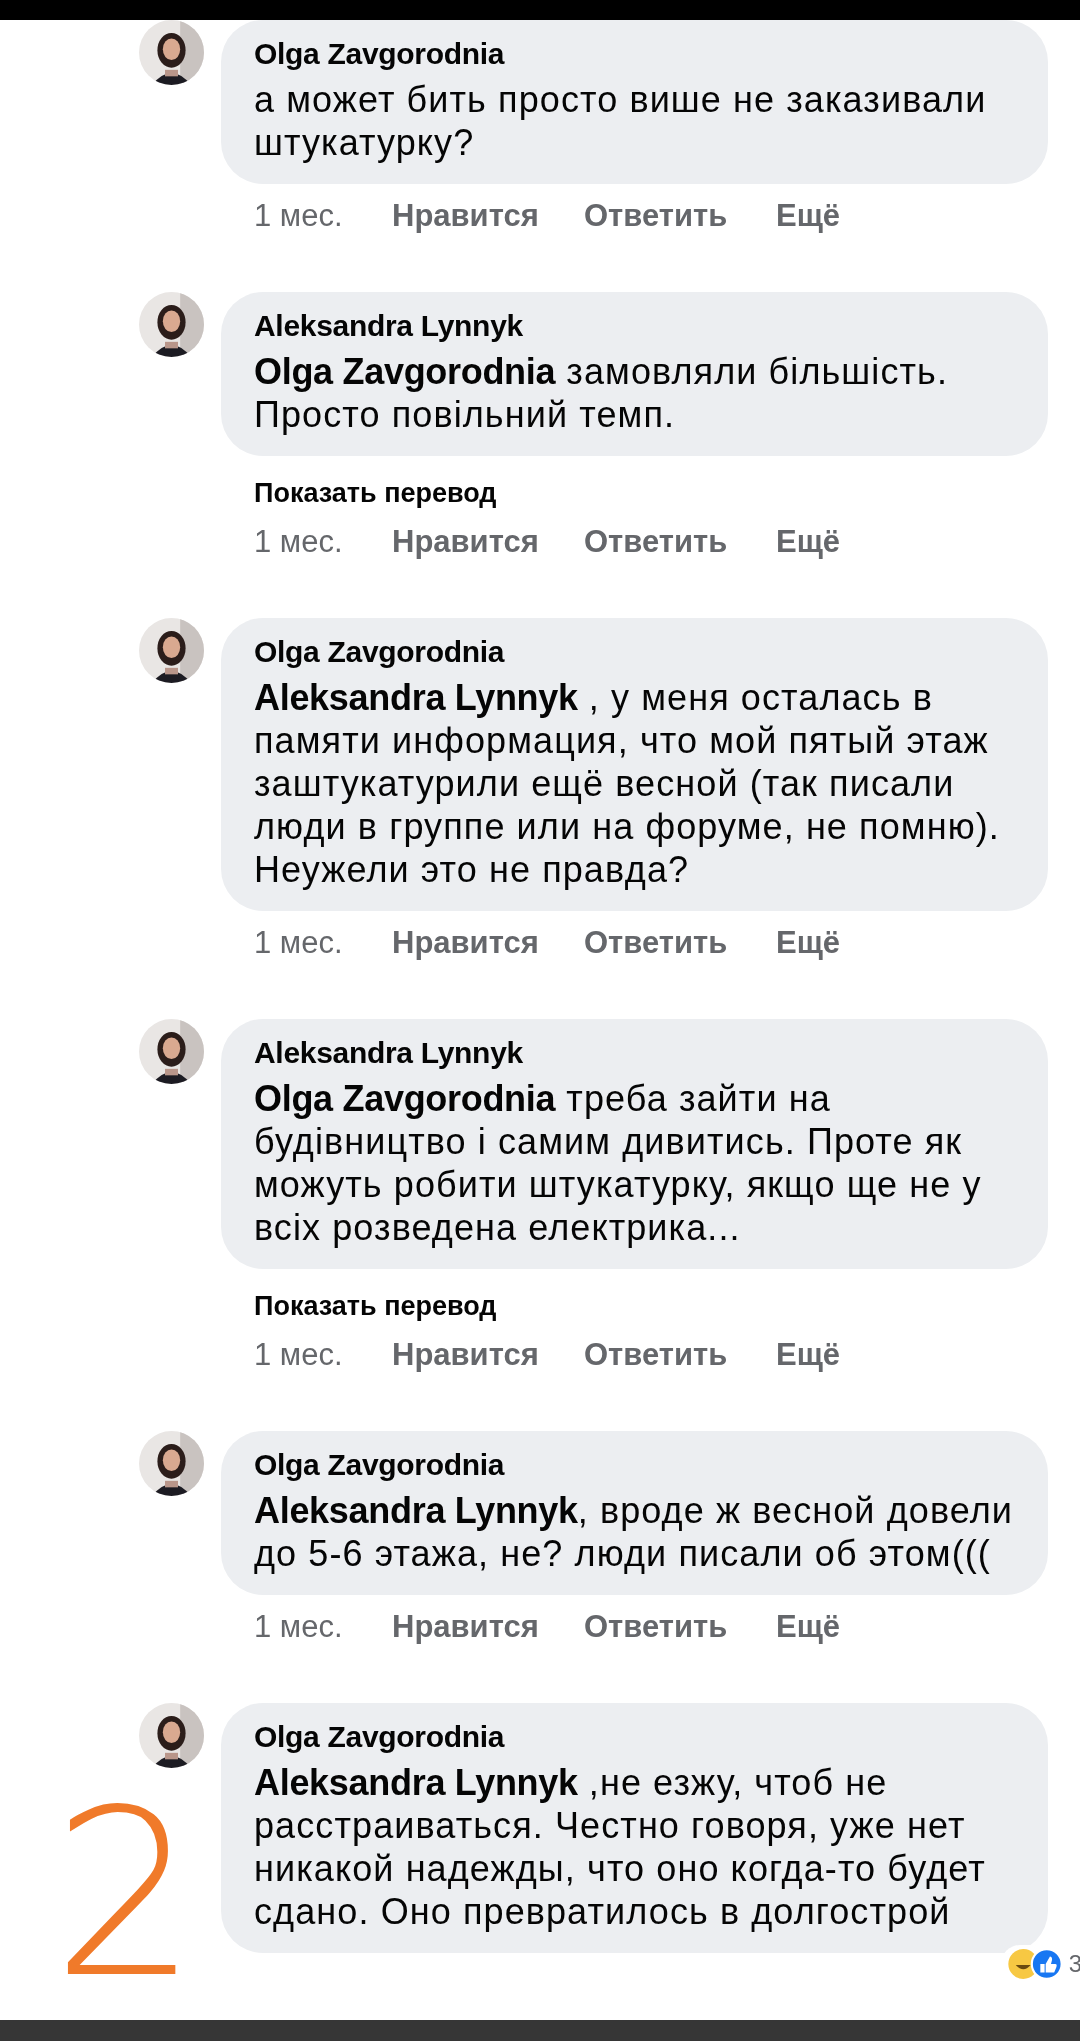  I want to click on comment-text: Aleksandra Lynnyk, вроде ж весной довели до 5-6 этажа, не? люди писали об этом(((, so click(634, 1532).